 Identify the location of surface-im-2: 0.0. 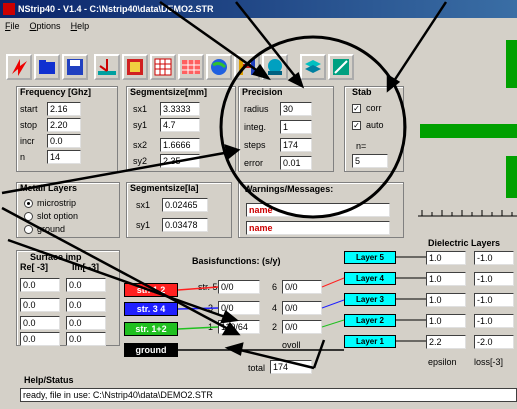
(86, 305).